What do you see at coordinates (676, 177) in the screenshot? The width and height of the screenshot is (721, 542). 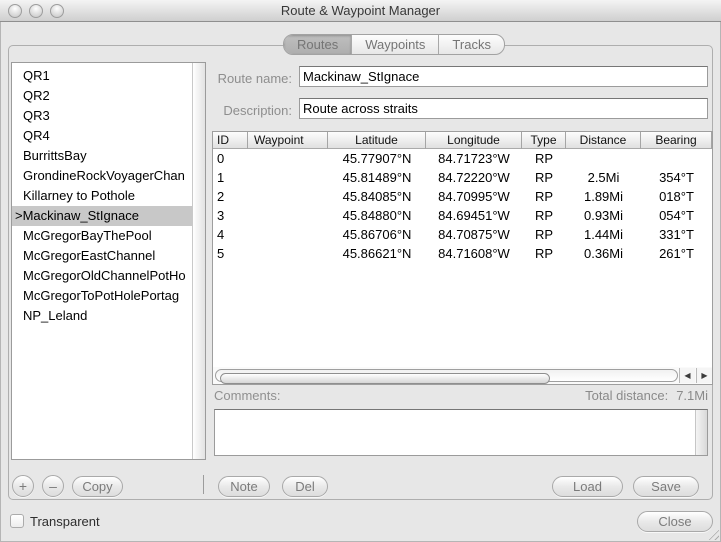 I see `table-cell: 354°T` at bounding box center [676, 177].